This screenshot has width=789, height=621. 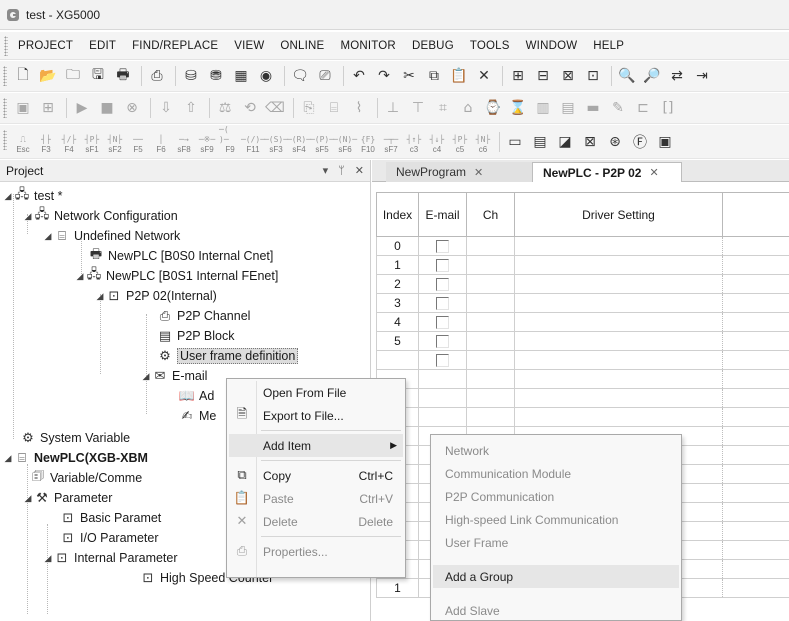 What do you see at coordinates (316, 475) in the screenshot?
I see `menu-item-copy: ⧉ Copy Ctrl+C` at bounding box center [316, 475].